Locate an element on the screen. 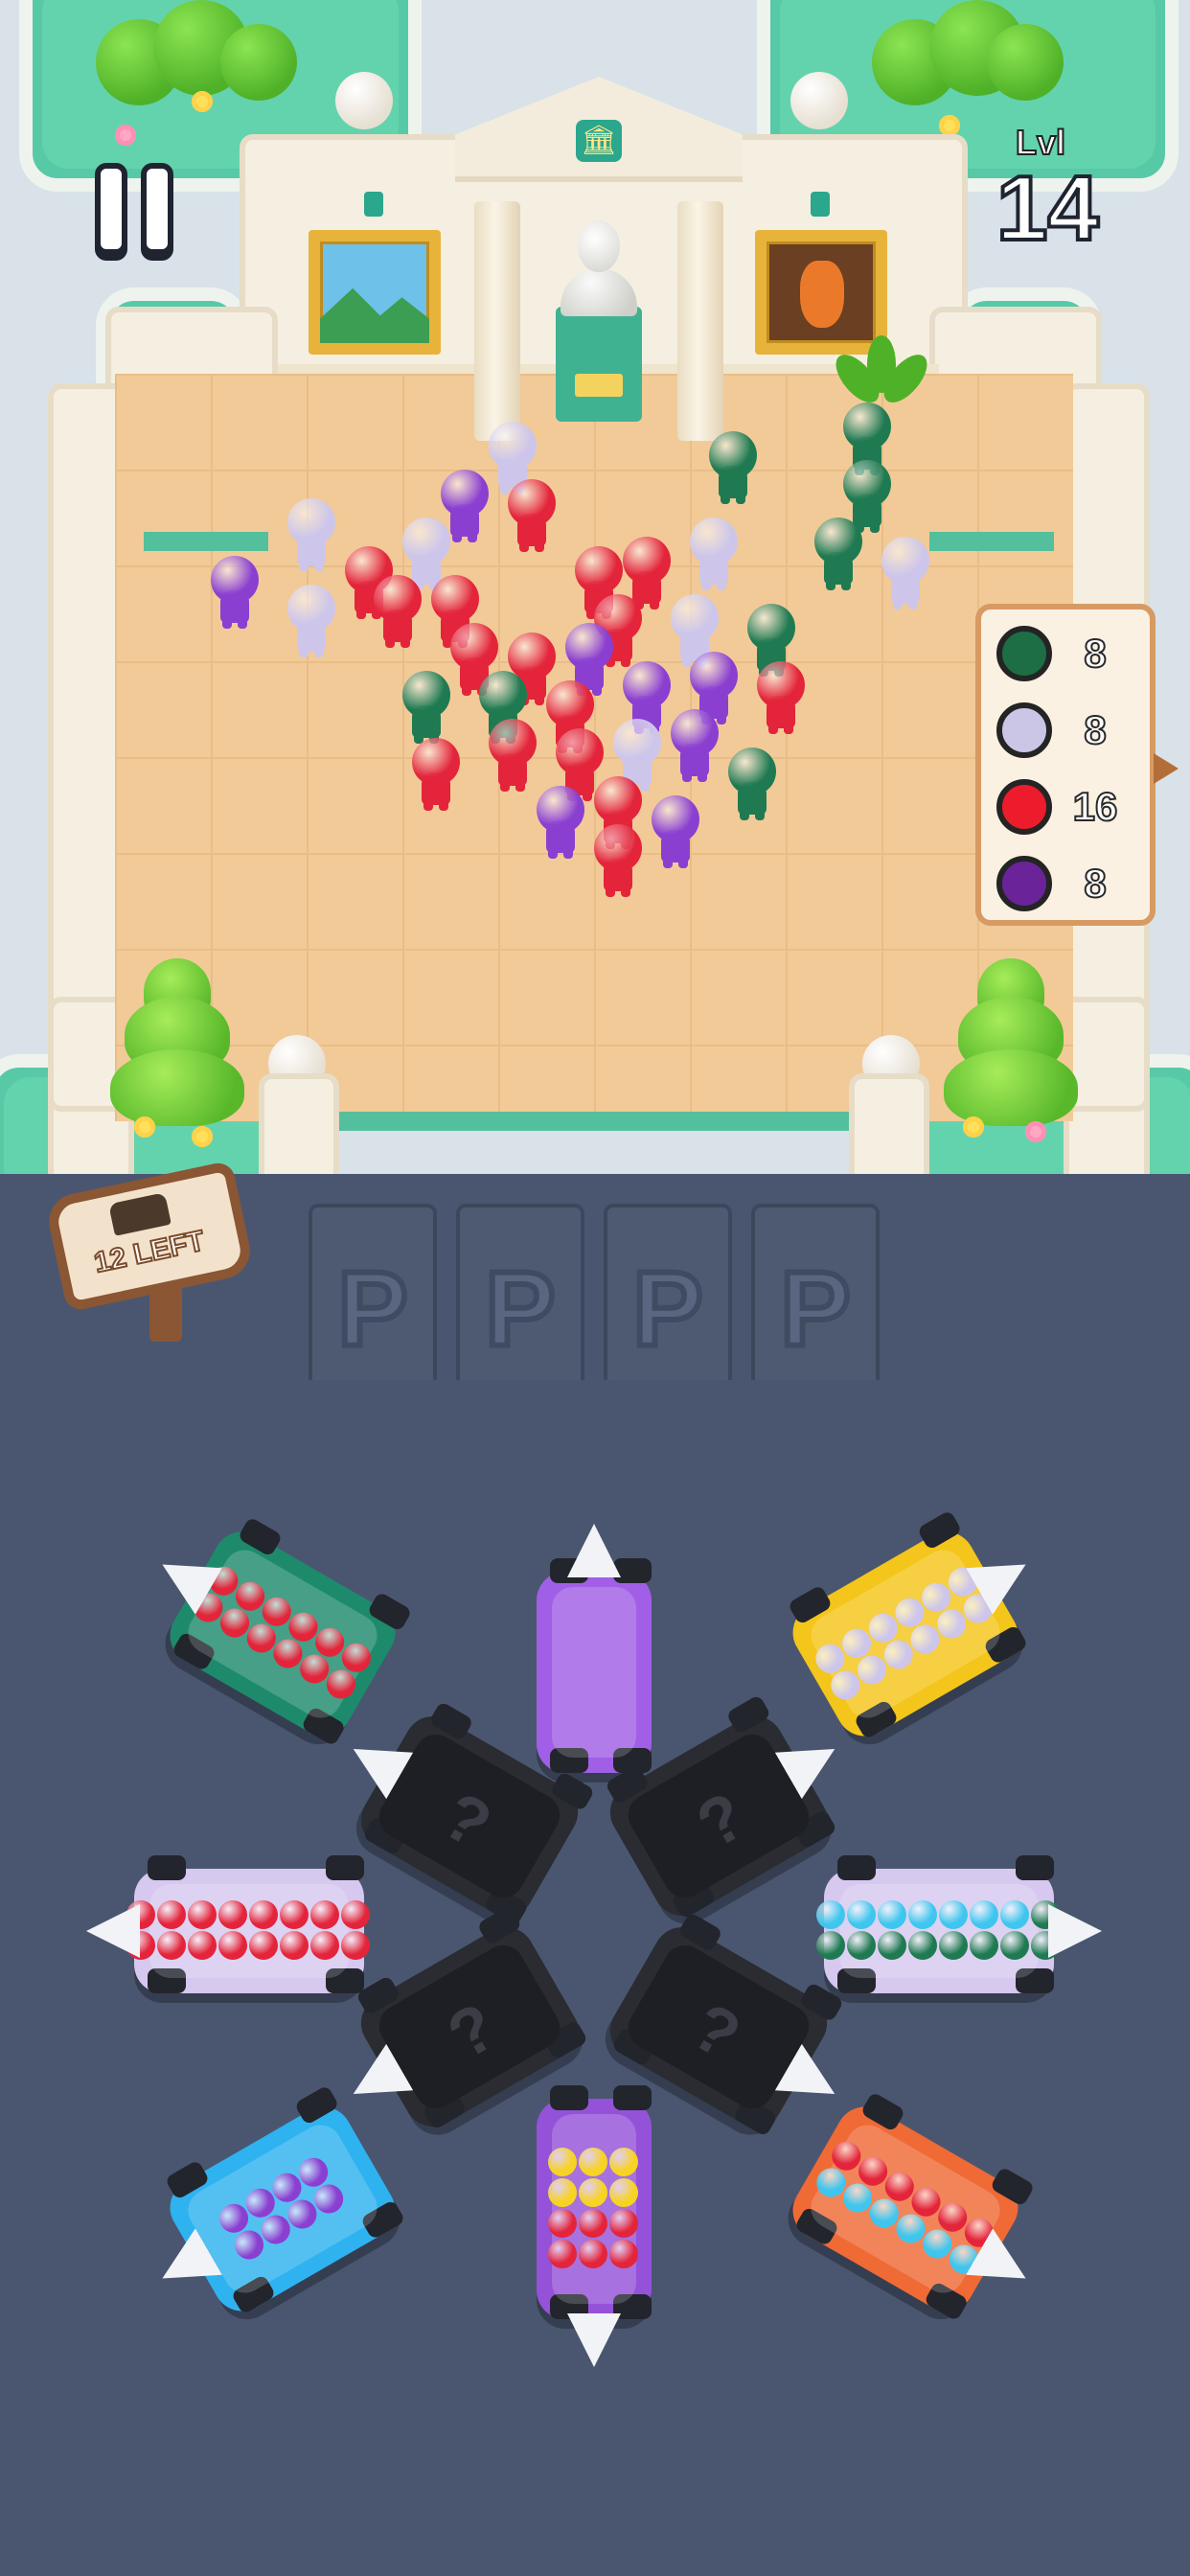  crowd-count-red: 16 is located at coordinates (1073, 807).